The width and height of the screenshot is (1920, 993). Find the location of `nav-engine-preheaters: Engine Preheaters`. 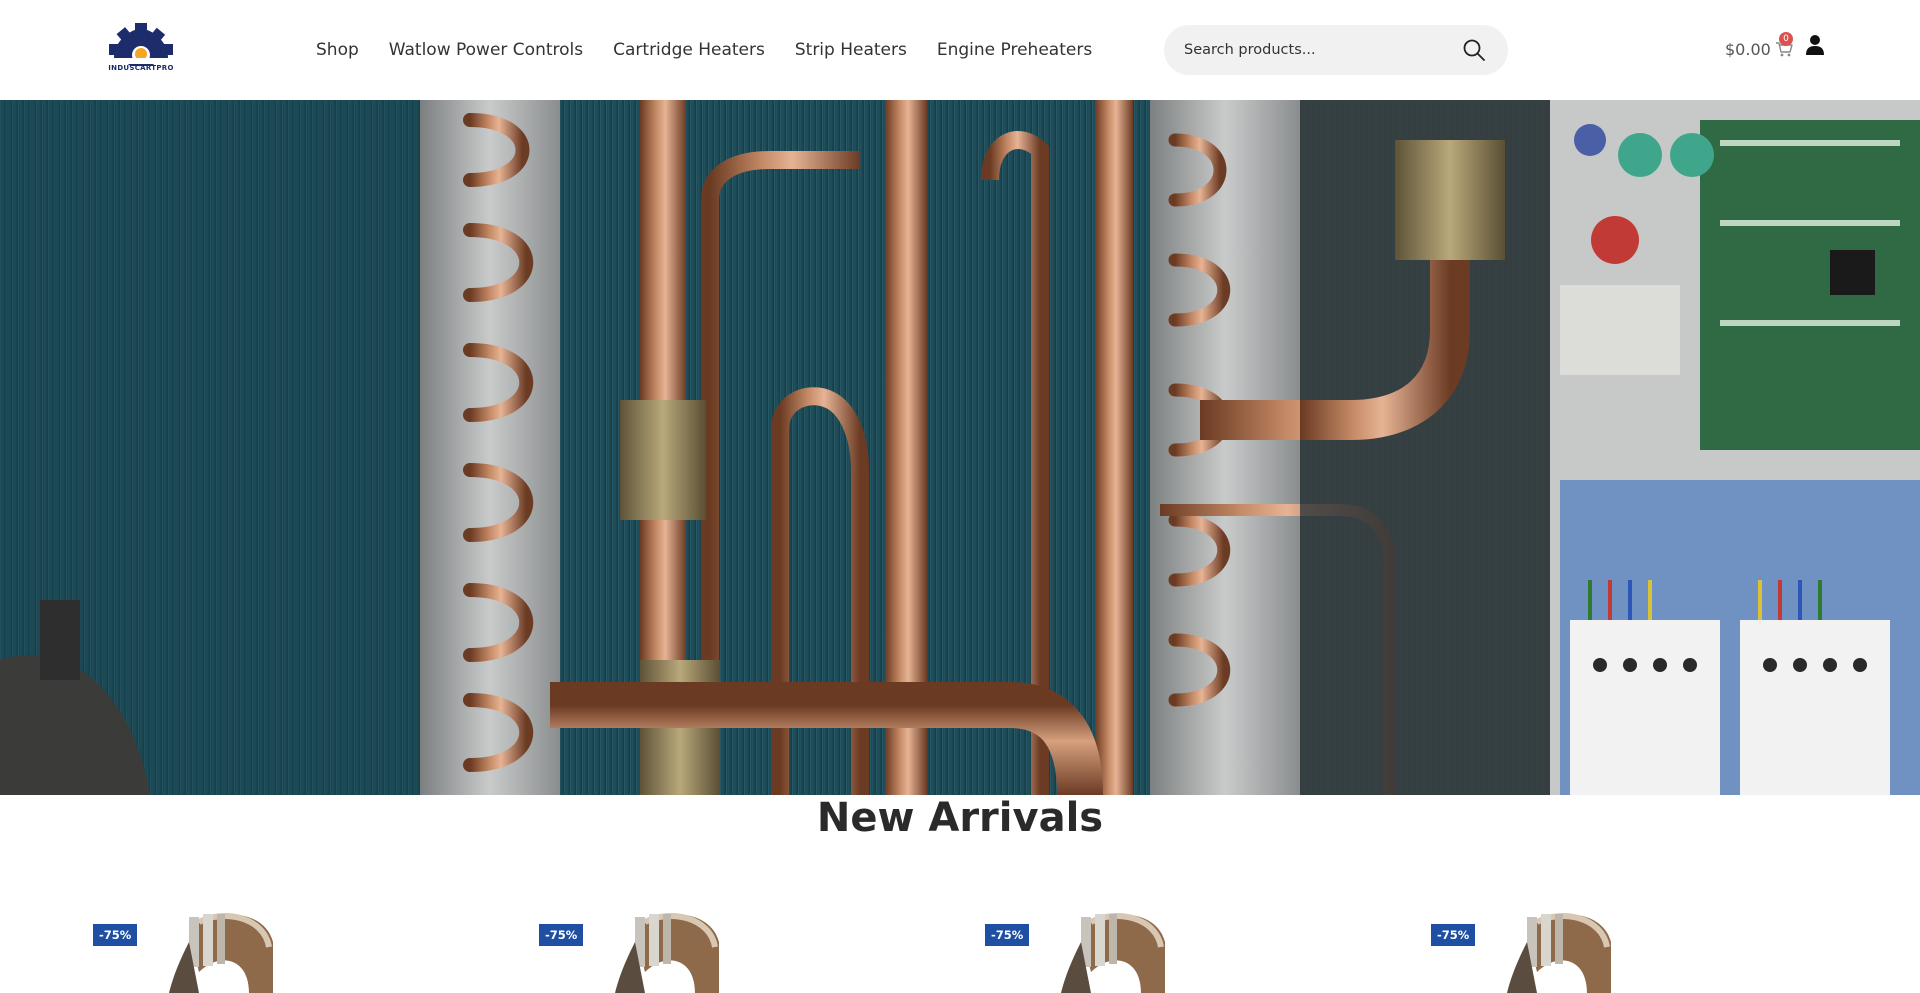

nav-engine-preheaters: Engine Preheaters is located at coordinates (1014, 50).